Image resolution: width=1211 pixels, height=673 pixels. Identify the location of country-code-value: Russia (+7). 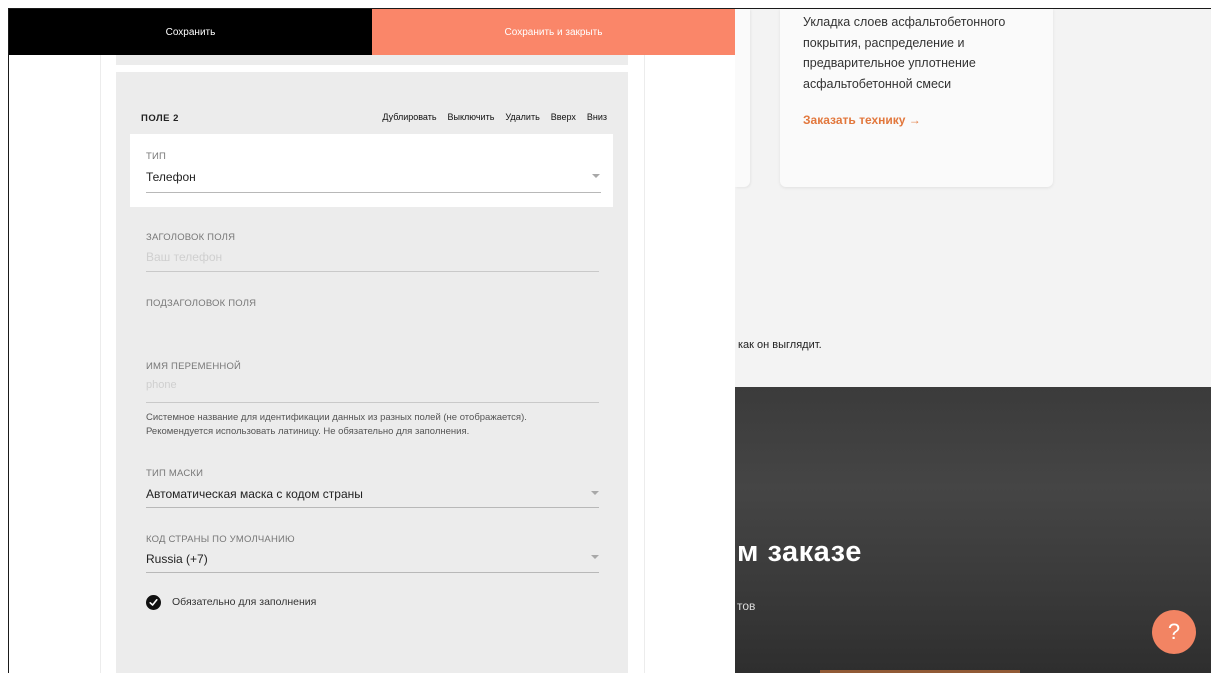
(177, 559).